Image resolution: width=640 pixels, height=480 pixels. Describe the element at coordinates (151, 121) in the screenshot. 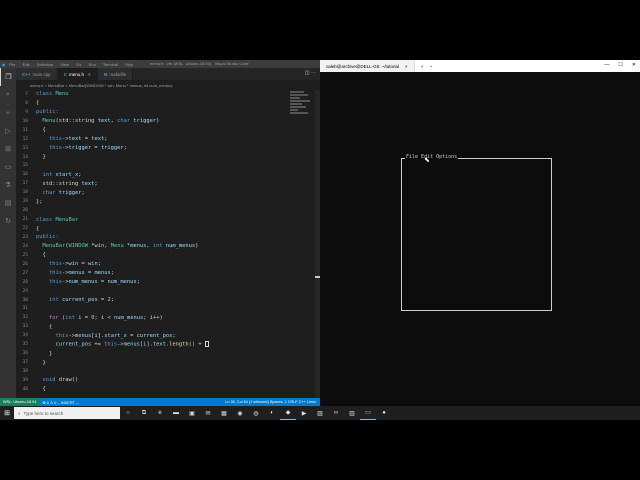

I see `code-line: 10 Menu(std::string text, char trigger)` at that location.